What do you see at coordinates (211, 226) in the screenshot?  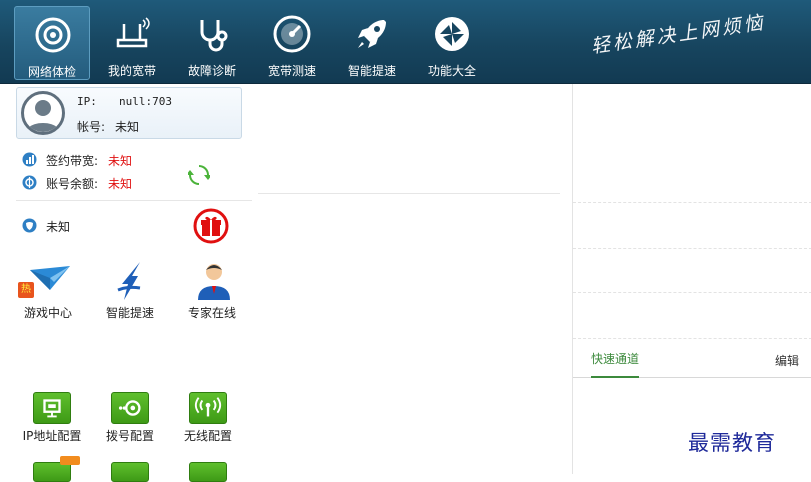 I see `gift-icon` at bounding box center [211, 226].